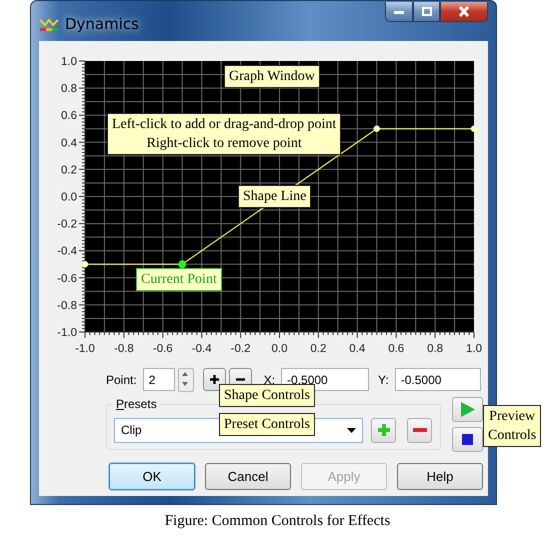 The image size is (555, 538). Describe the element at coordinates (240, 349) in the screenshot. I see `x-tick-label: -0.2` at that location.